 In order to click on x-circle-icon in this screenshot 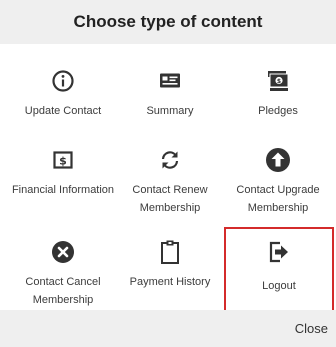, I will do `click(63, 252)`.